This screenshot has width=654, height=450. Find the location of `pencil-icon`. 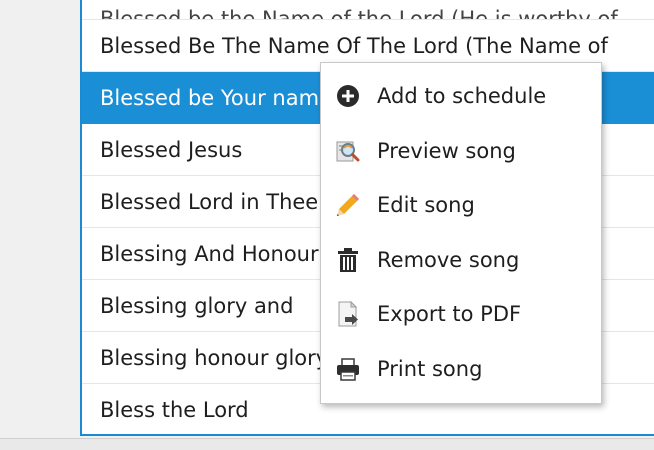

pencil-icon is located at coordinates (348, 205).